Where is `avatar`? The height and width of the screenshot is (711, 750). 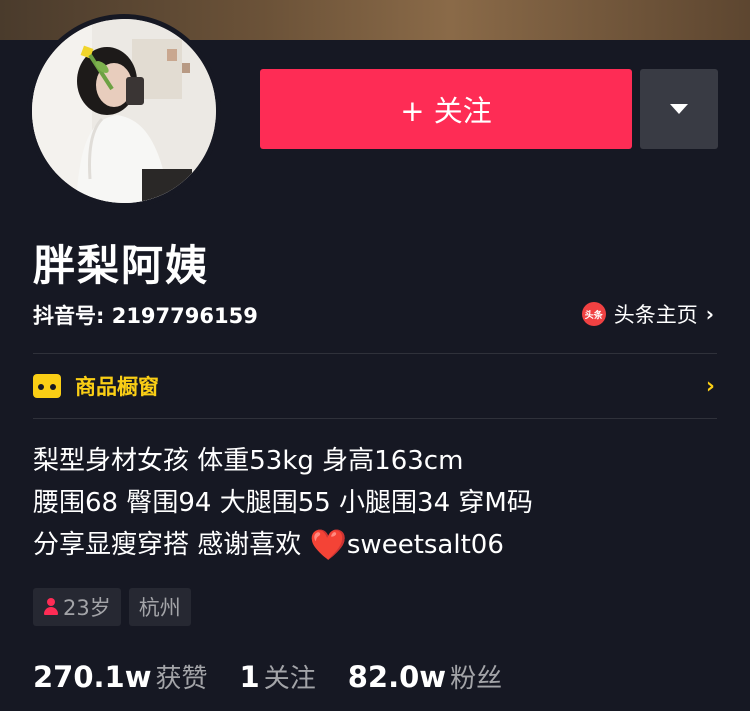
avatar is located at coordinates (124, 111).